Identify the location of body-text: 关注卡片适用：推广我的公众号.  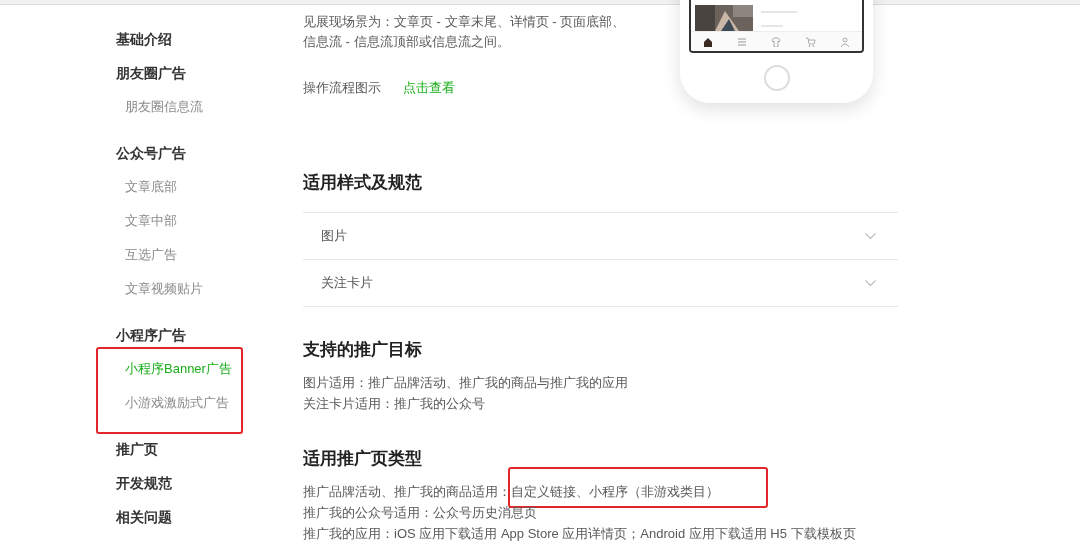
(394, 404).